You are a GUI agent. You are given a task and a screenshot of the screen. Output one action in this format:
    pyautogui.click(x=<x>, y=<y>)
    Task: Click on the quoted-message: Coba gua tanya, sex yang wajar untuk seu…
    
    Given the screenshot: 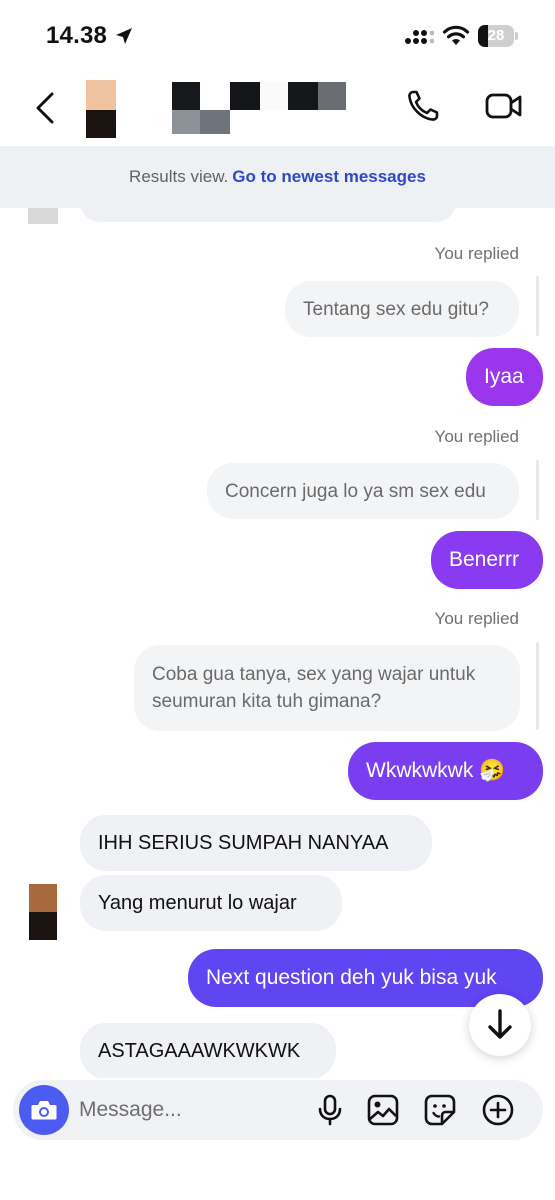 What is the action you would take?
    pyautogui.click(x=327, y=688)
    